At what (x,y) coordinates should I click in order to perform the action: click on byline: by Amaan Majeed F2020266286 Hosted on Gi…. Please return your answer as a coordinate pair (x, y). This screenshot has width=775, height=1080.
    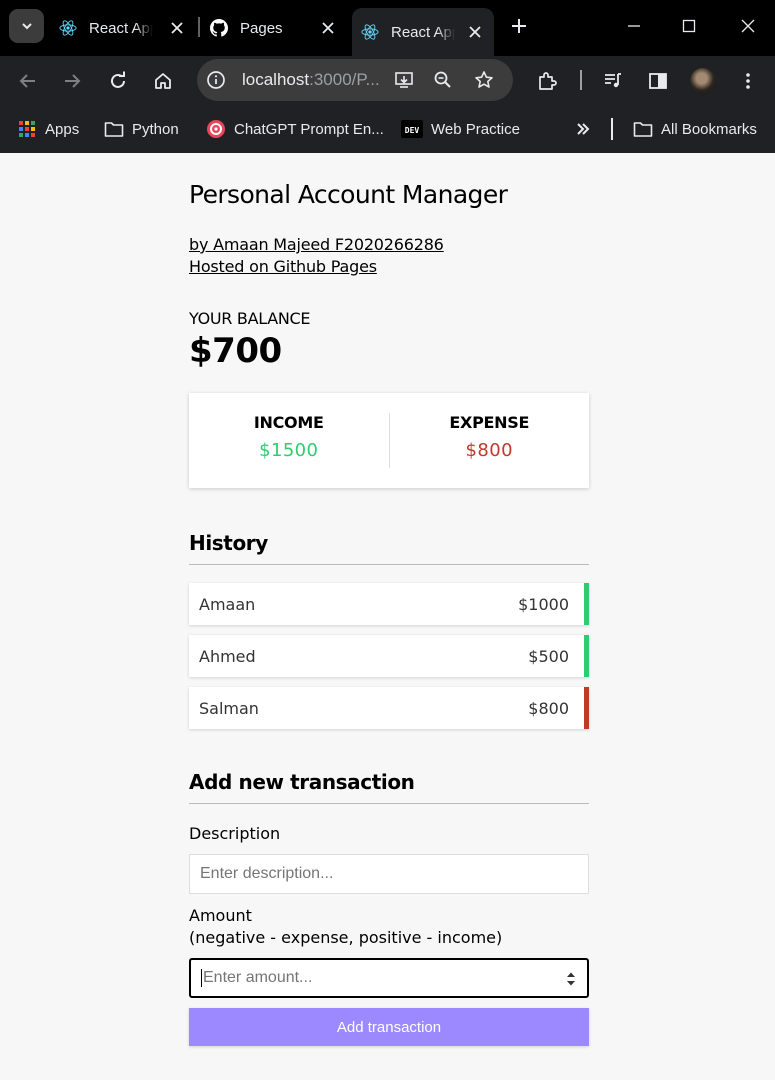
    Looking at the image, I should click on (316, 256).